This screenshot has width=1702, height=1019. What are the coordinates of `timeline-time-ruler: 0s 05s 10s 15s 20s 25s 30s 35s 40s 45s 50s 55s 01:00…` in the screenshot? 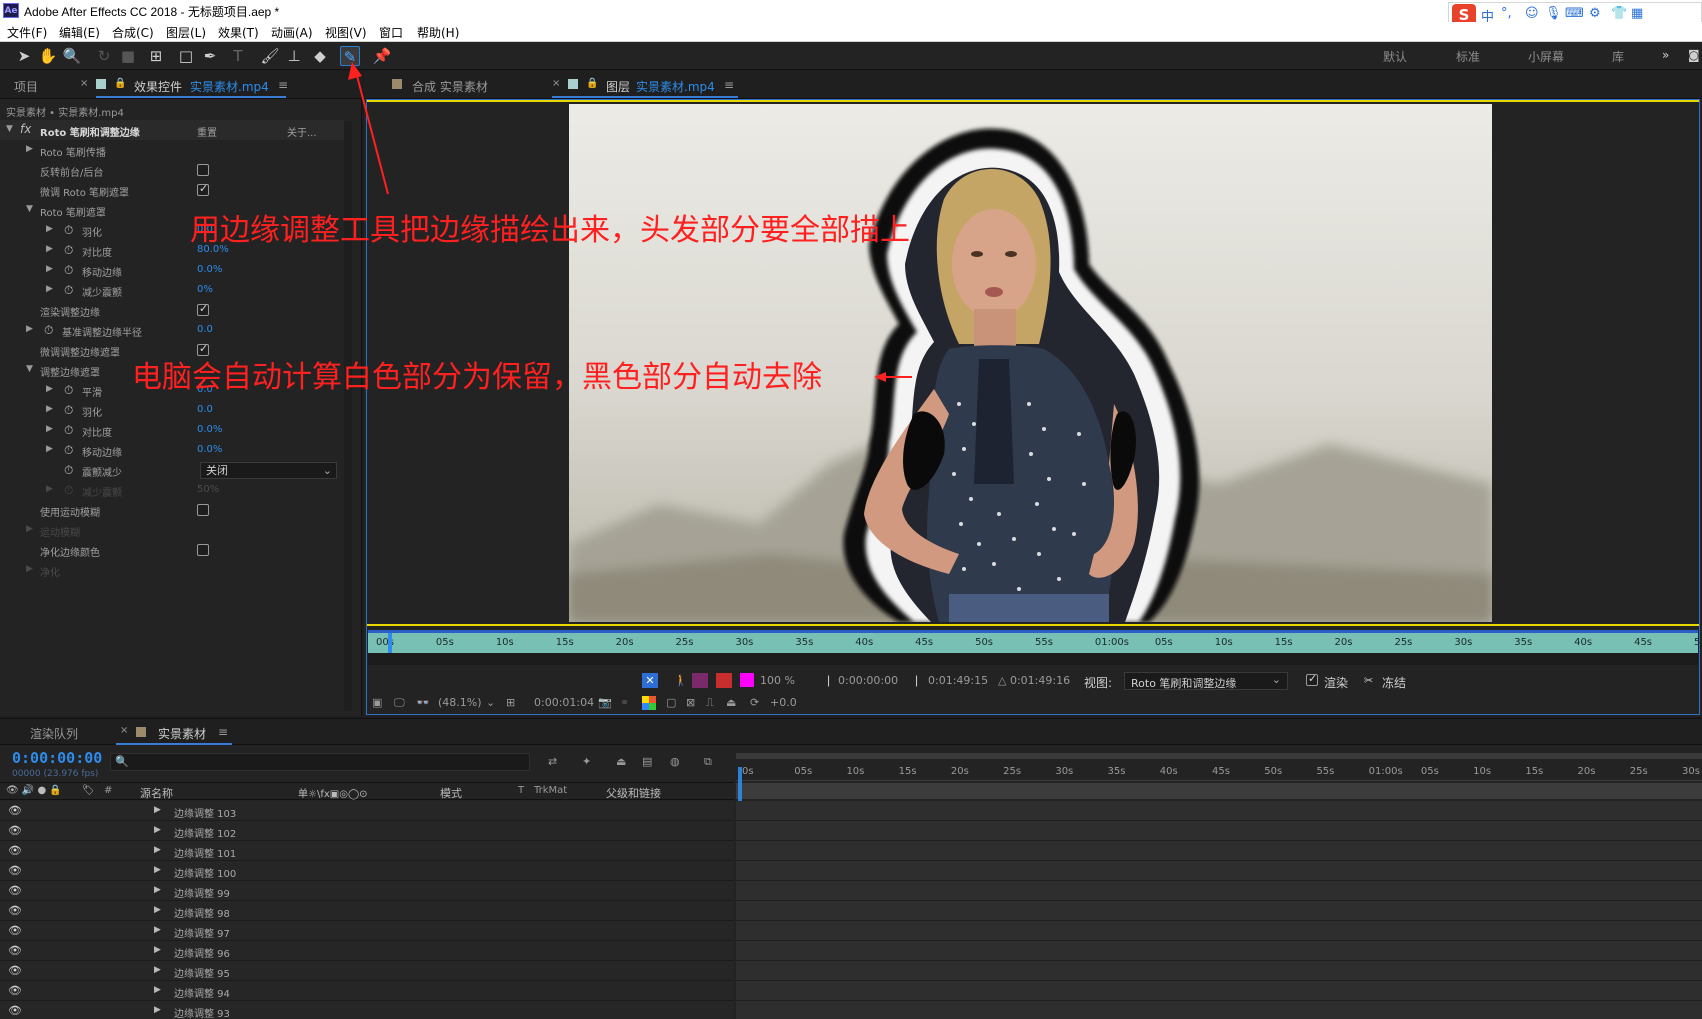 It's located at (1219, 772).